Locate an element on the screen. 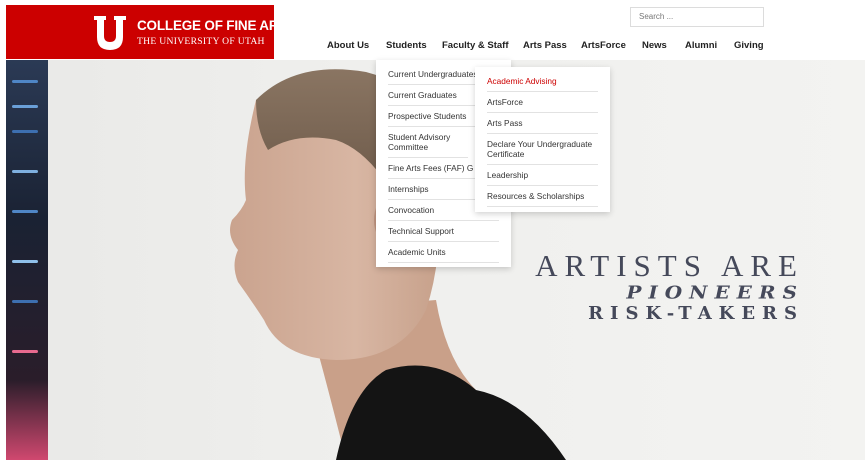 This screenshot has height=460, width=865. submenu-item-artsforce: ArtsForce is located at coordinates (542, 102).